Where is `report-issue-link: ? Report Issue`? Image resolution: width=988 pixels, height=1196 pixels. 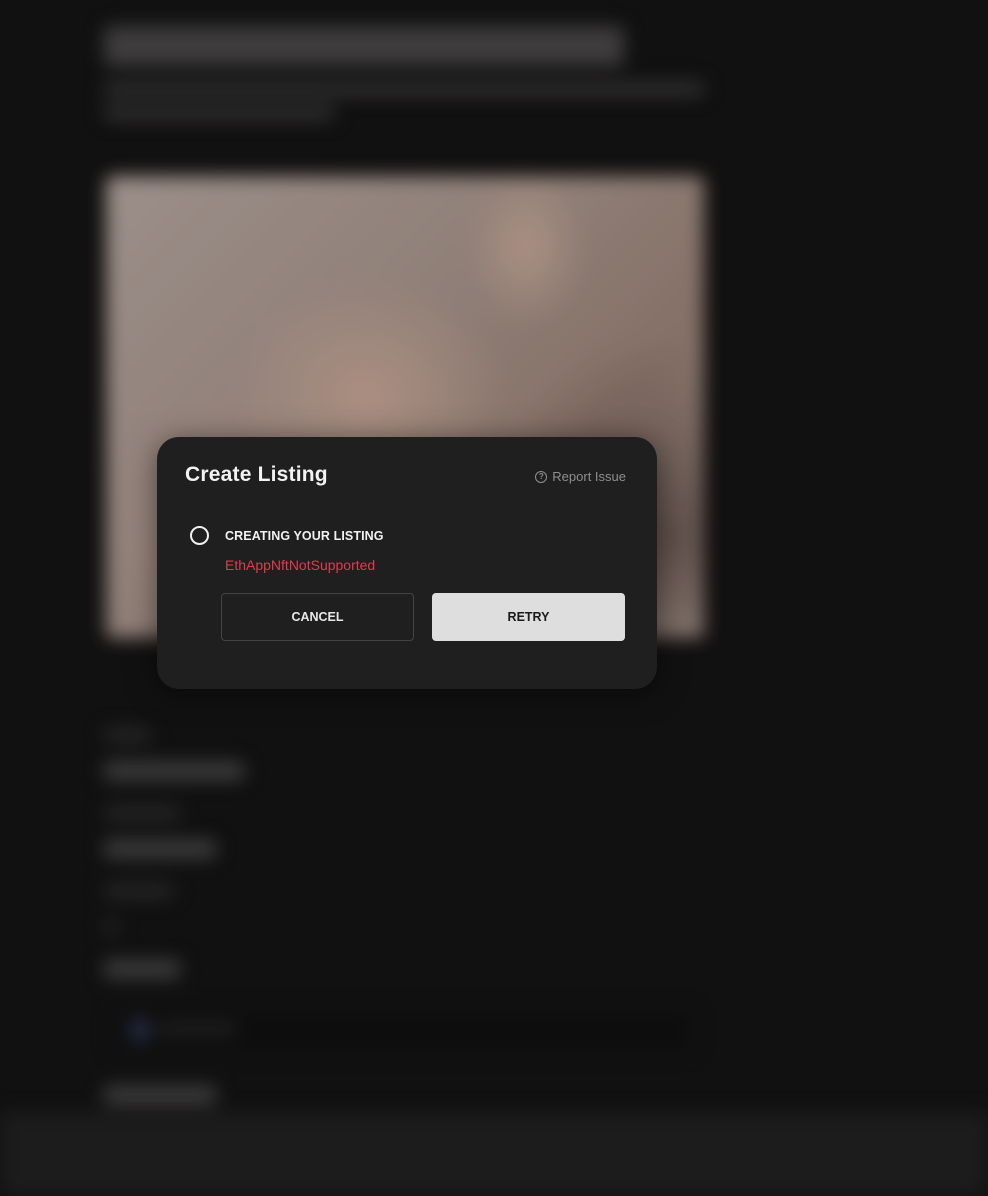
report-issue-link: ? Report Issue is located at coordinates (580, 476).